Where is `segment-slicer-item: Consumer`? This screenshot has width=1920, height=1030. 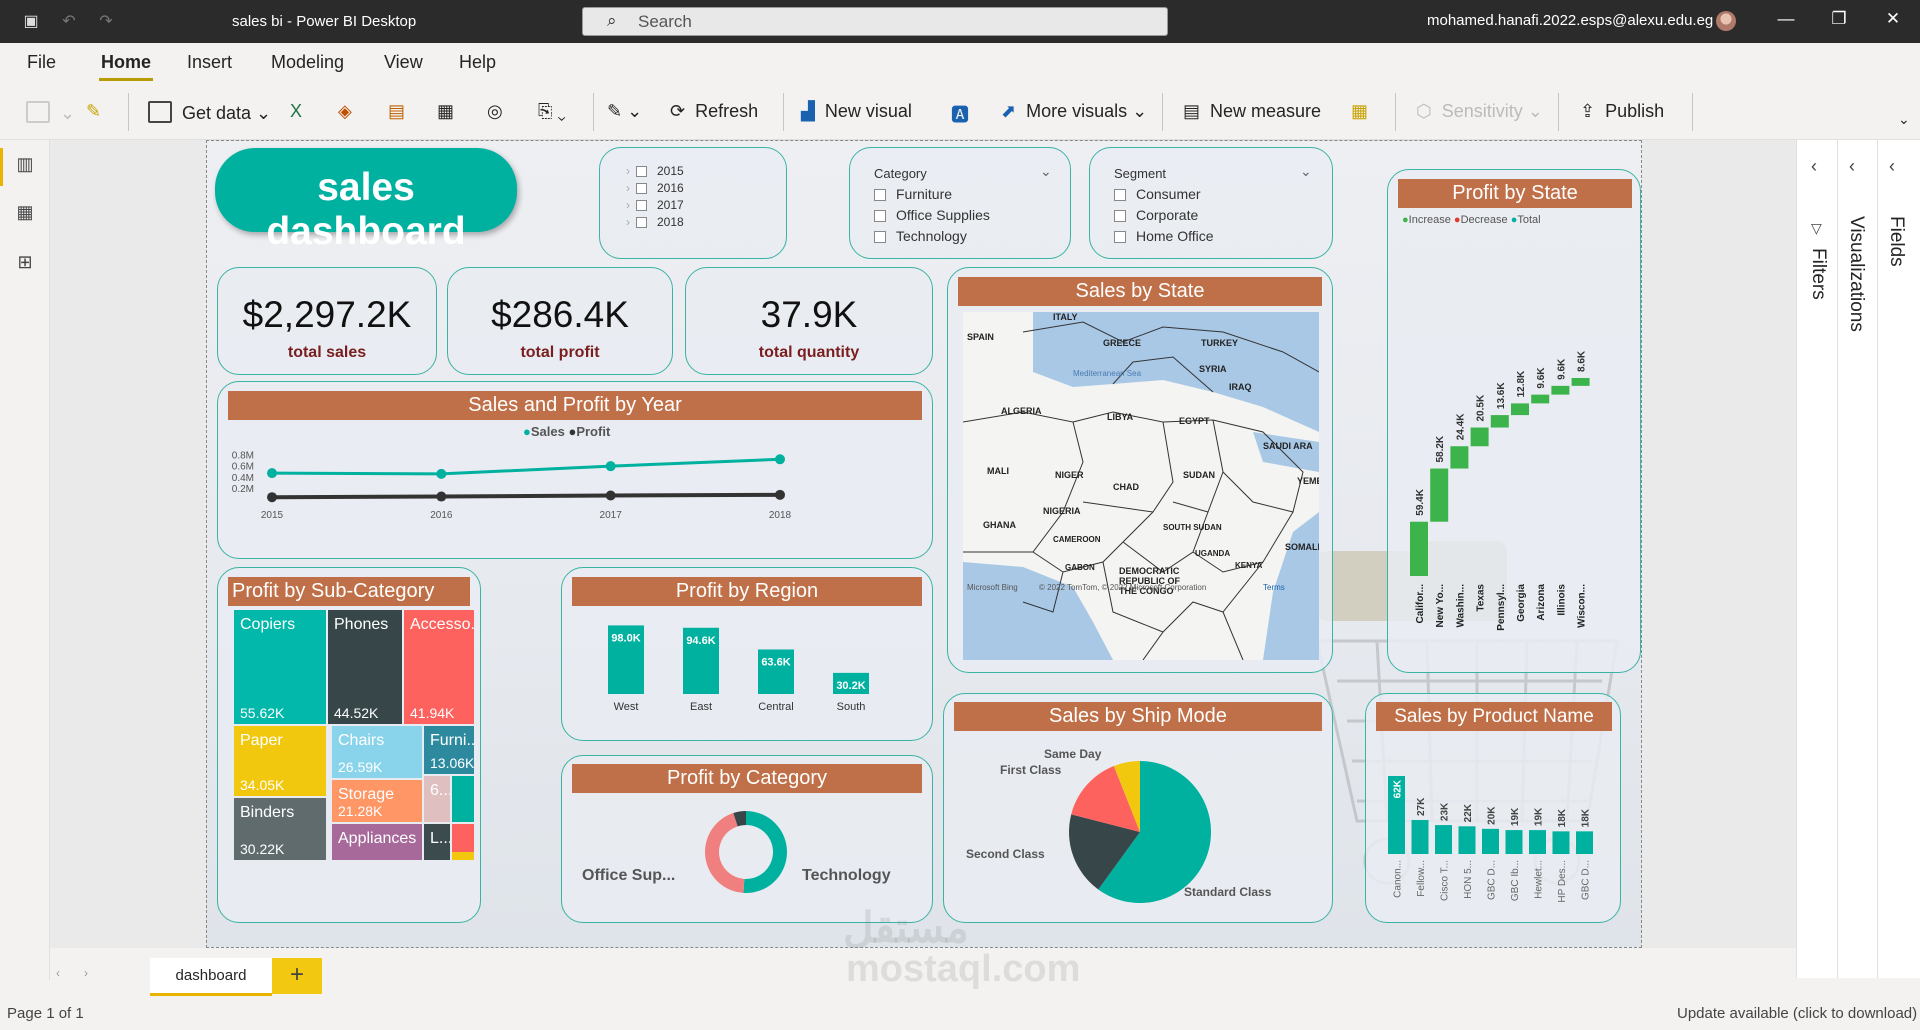 segment-slicer-item: Consumer is located at coordinates (1157, 194).